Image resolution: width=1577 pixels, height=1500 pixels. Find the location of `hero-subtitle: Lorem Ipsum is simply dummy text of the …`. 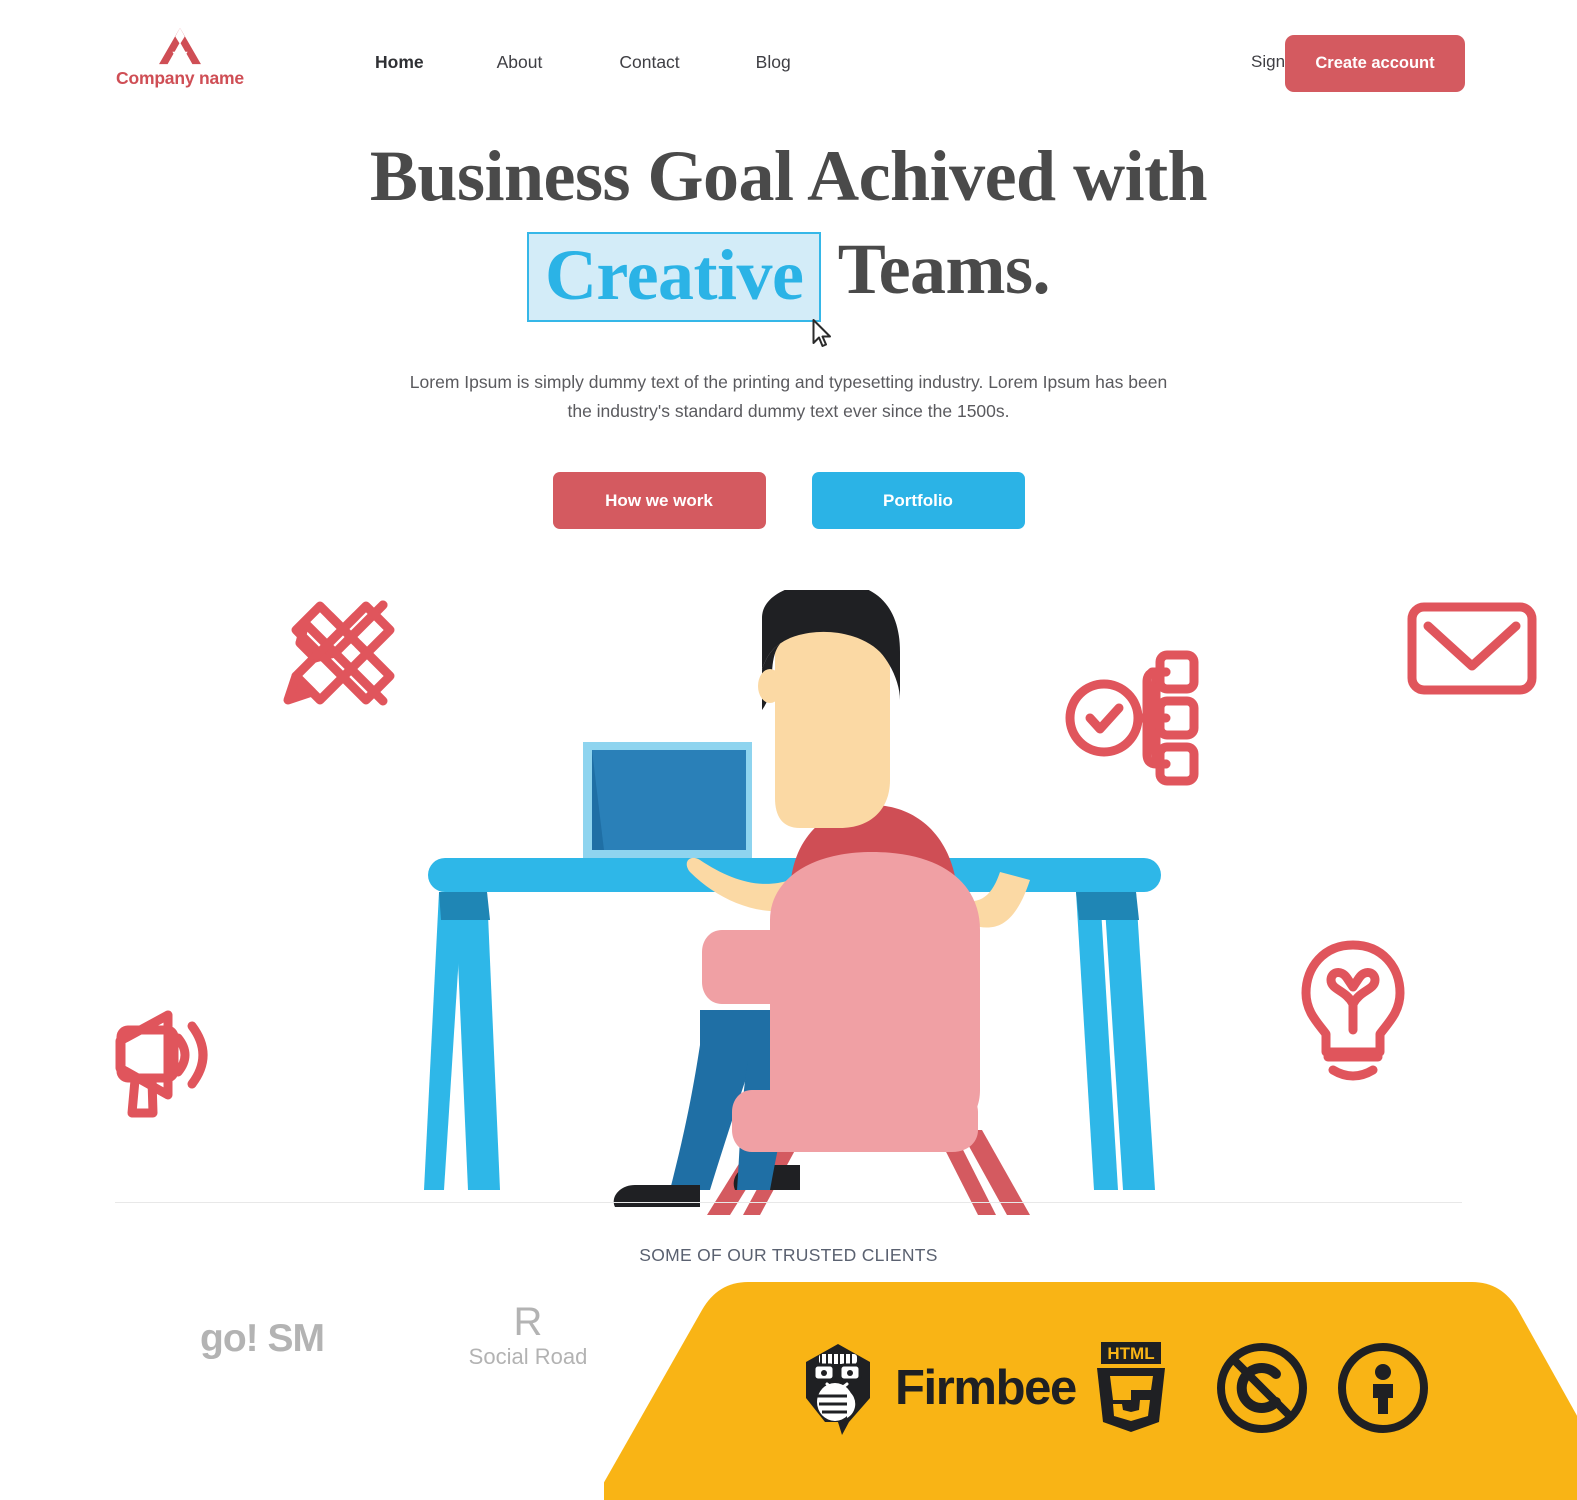

hero-subtitle: Lorem Ipsum is simply dummy text of the … is located at coordinates (788, 396).